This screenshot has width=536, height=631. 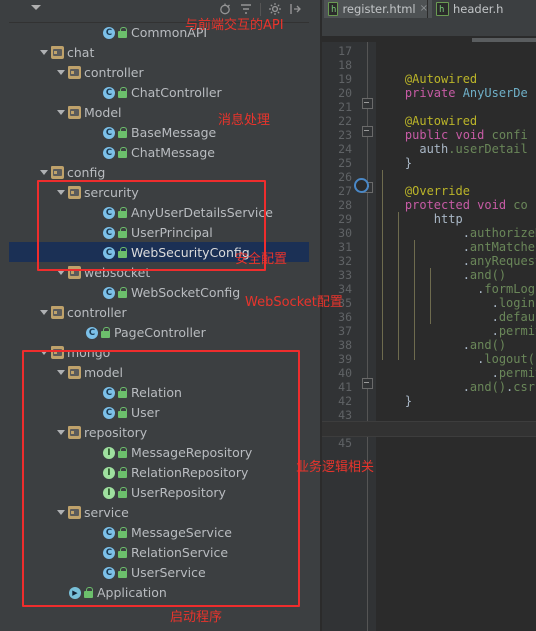 I want to click on code-token: @Autowired, so click(x=441, y=79).